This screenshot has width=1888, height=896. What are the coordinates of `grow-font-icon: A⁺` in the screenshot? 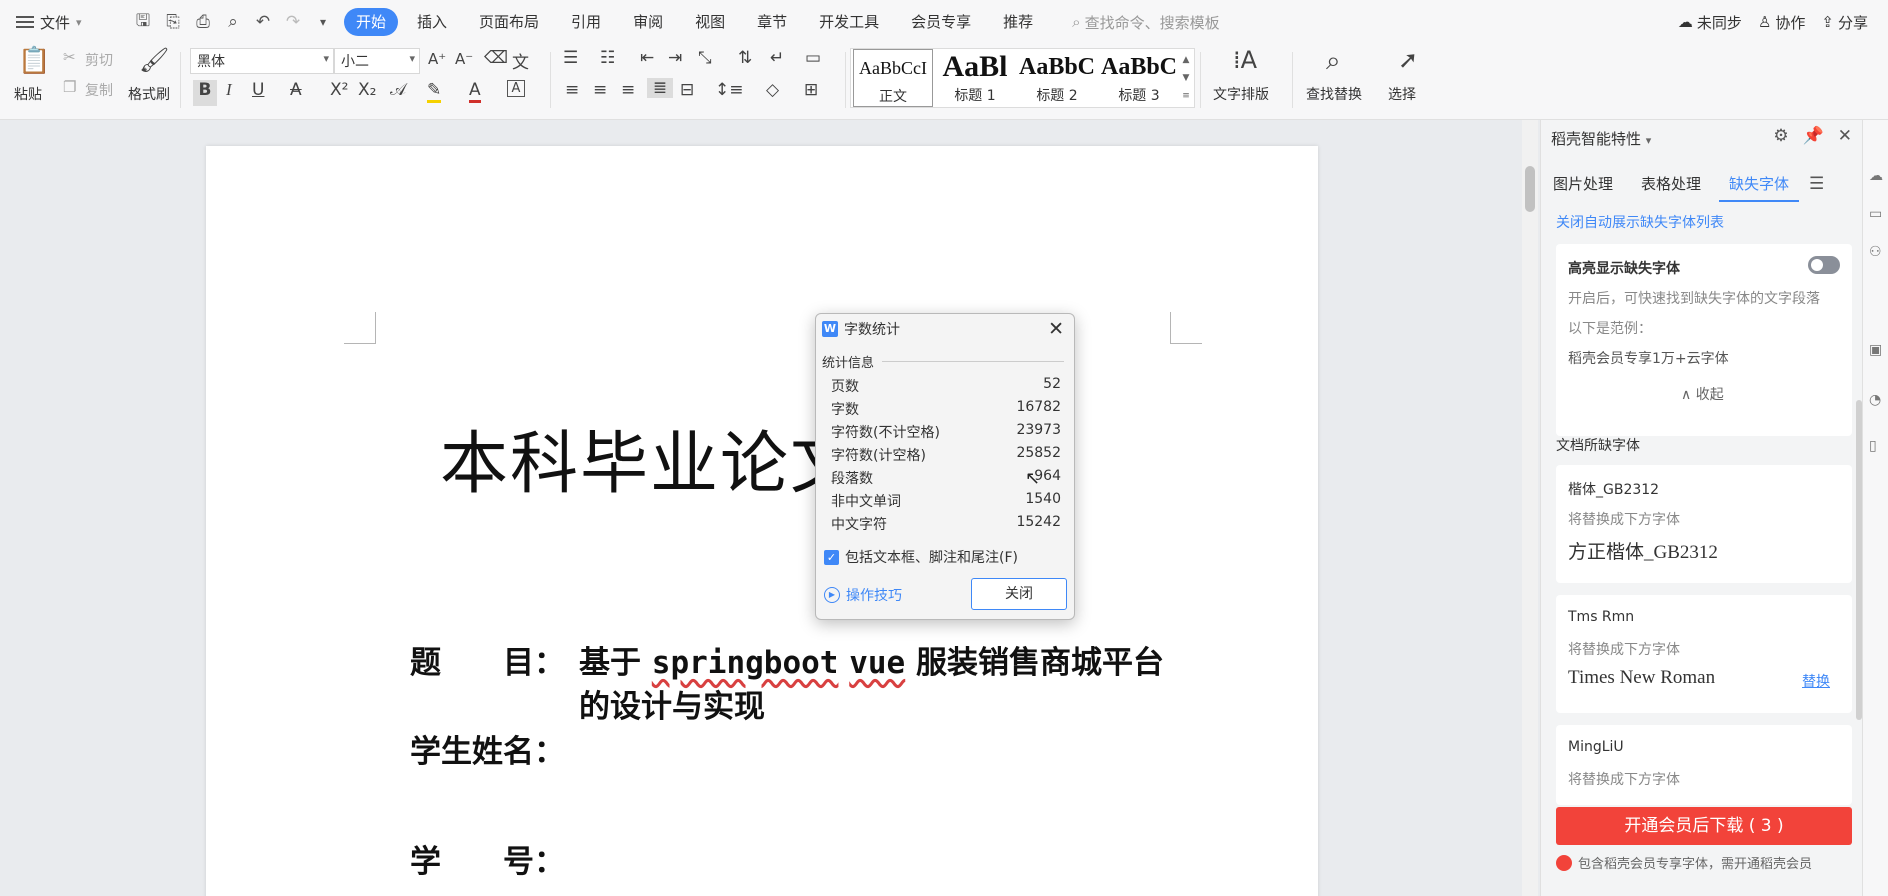 It's located at (437, 59).